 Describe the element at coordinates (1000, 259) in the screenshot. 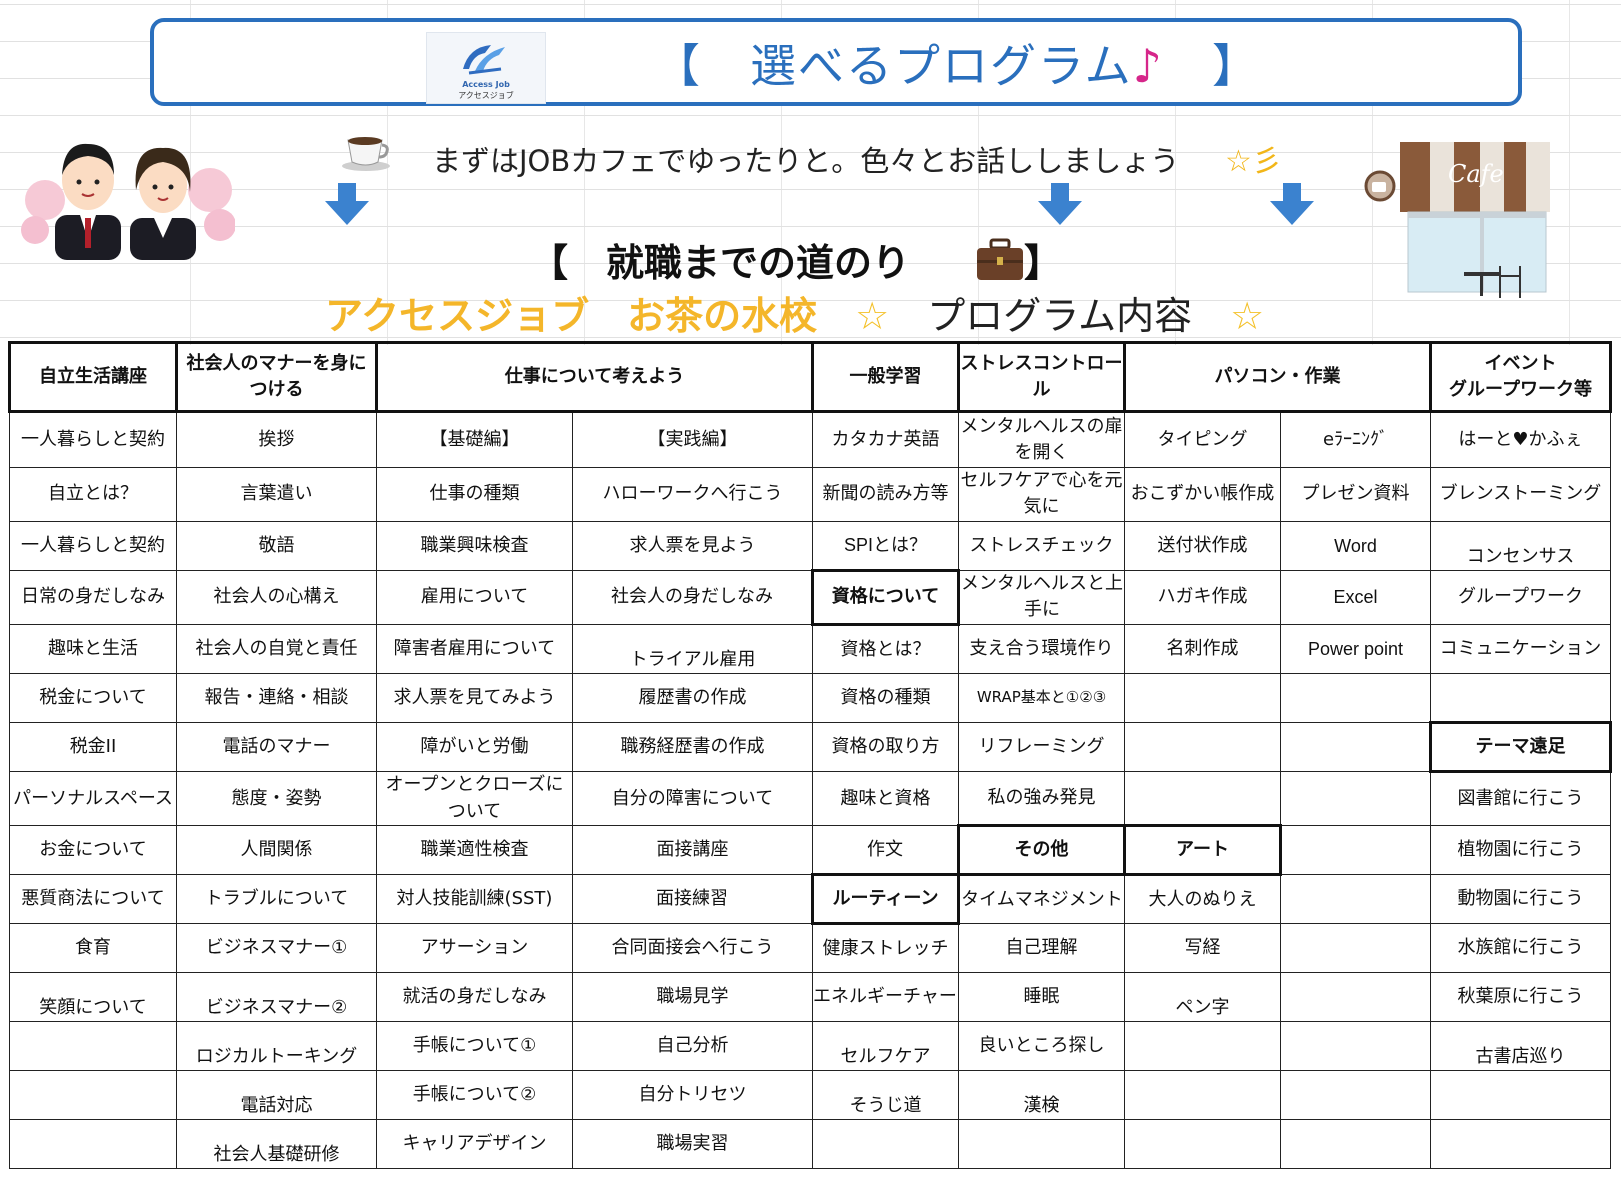

I see `briefcase-icon` at that location.